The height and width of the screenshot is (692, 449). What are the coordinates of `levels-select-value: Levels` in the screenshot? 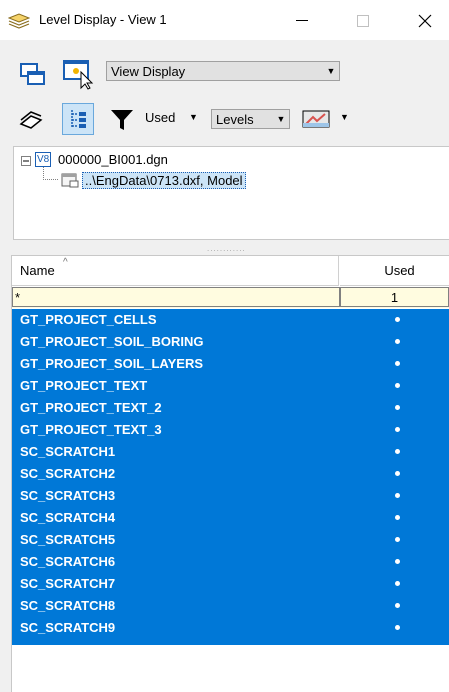 It's located at (235, 119).